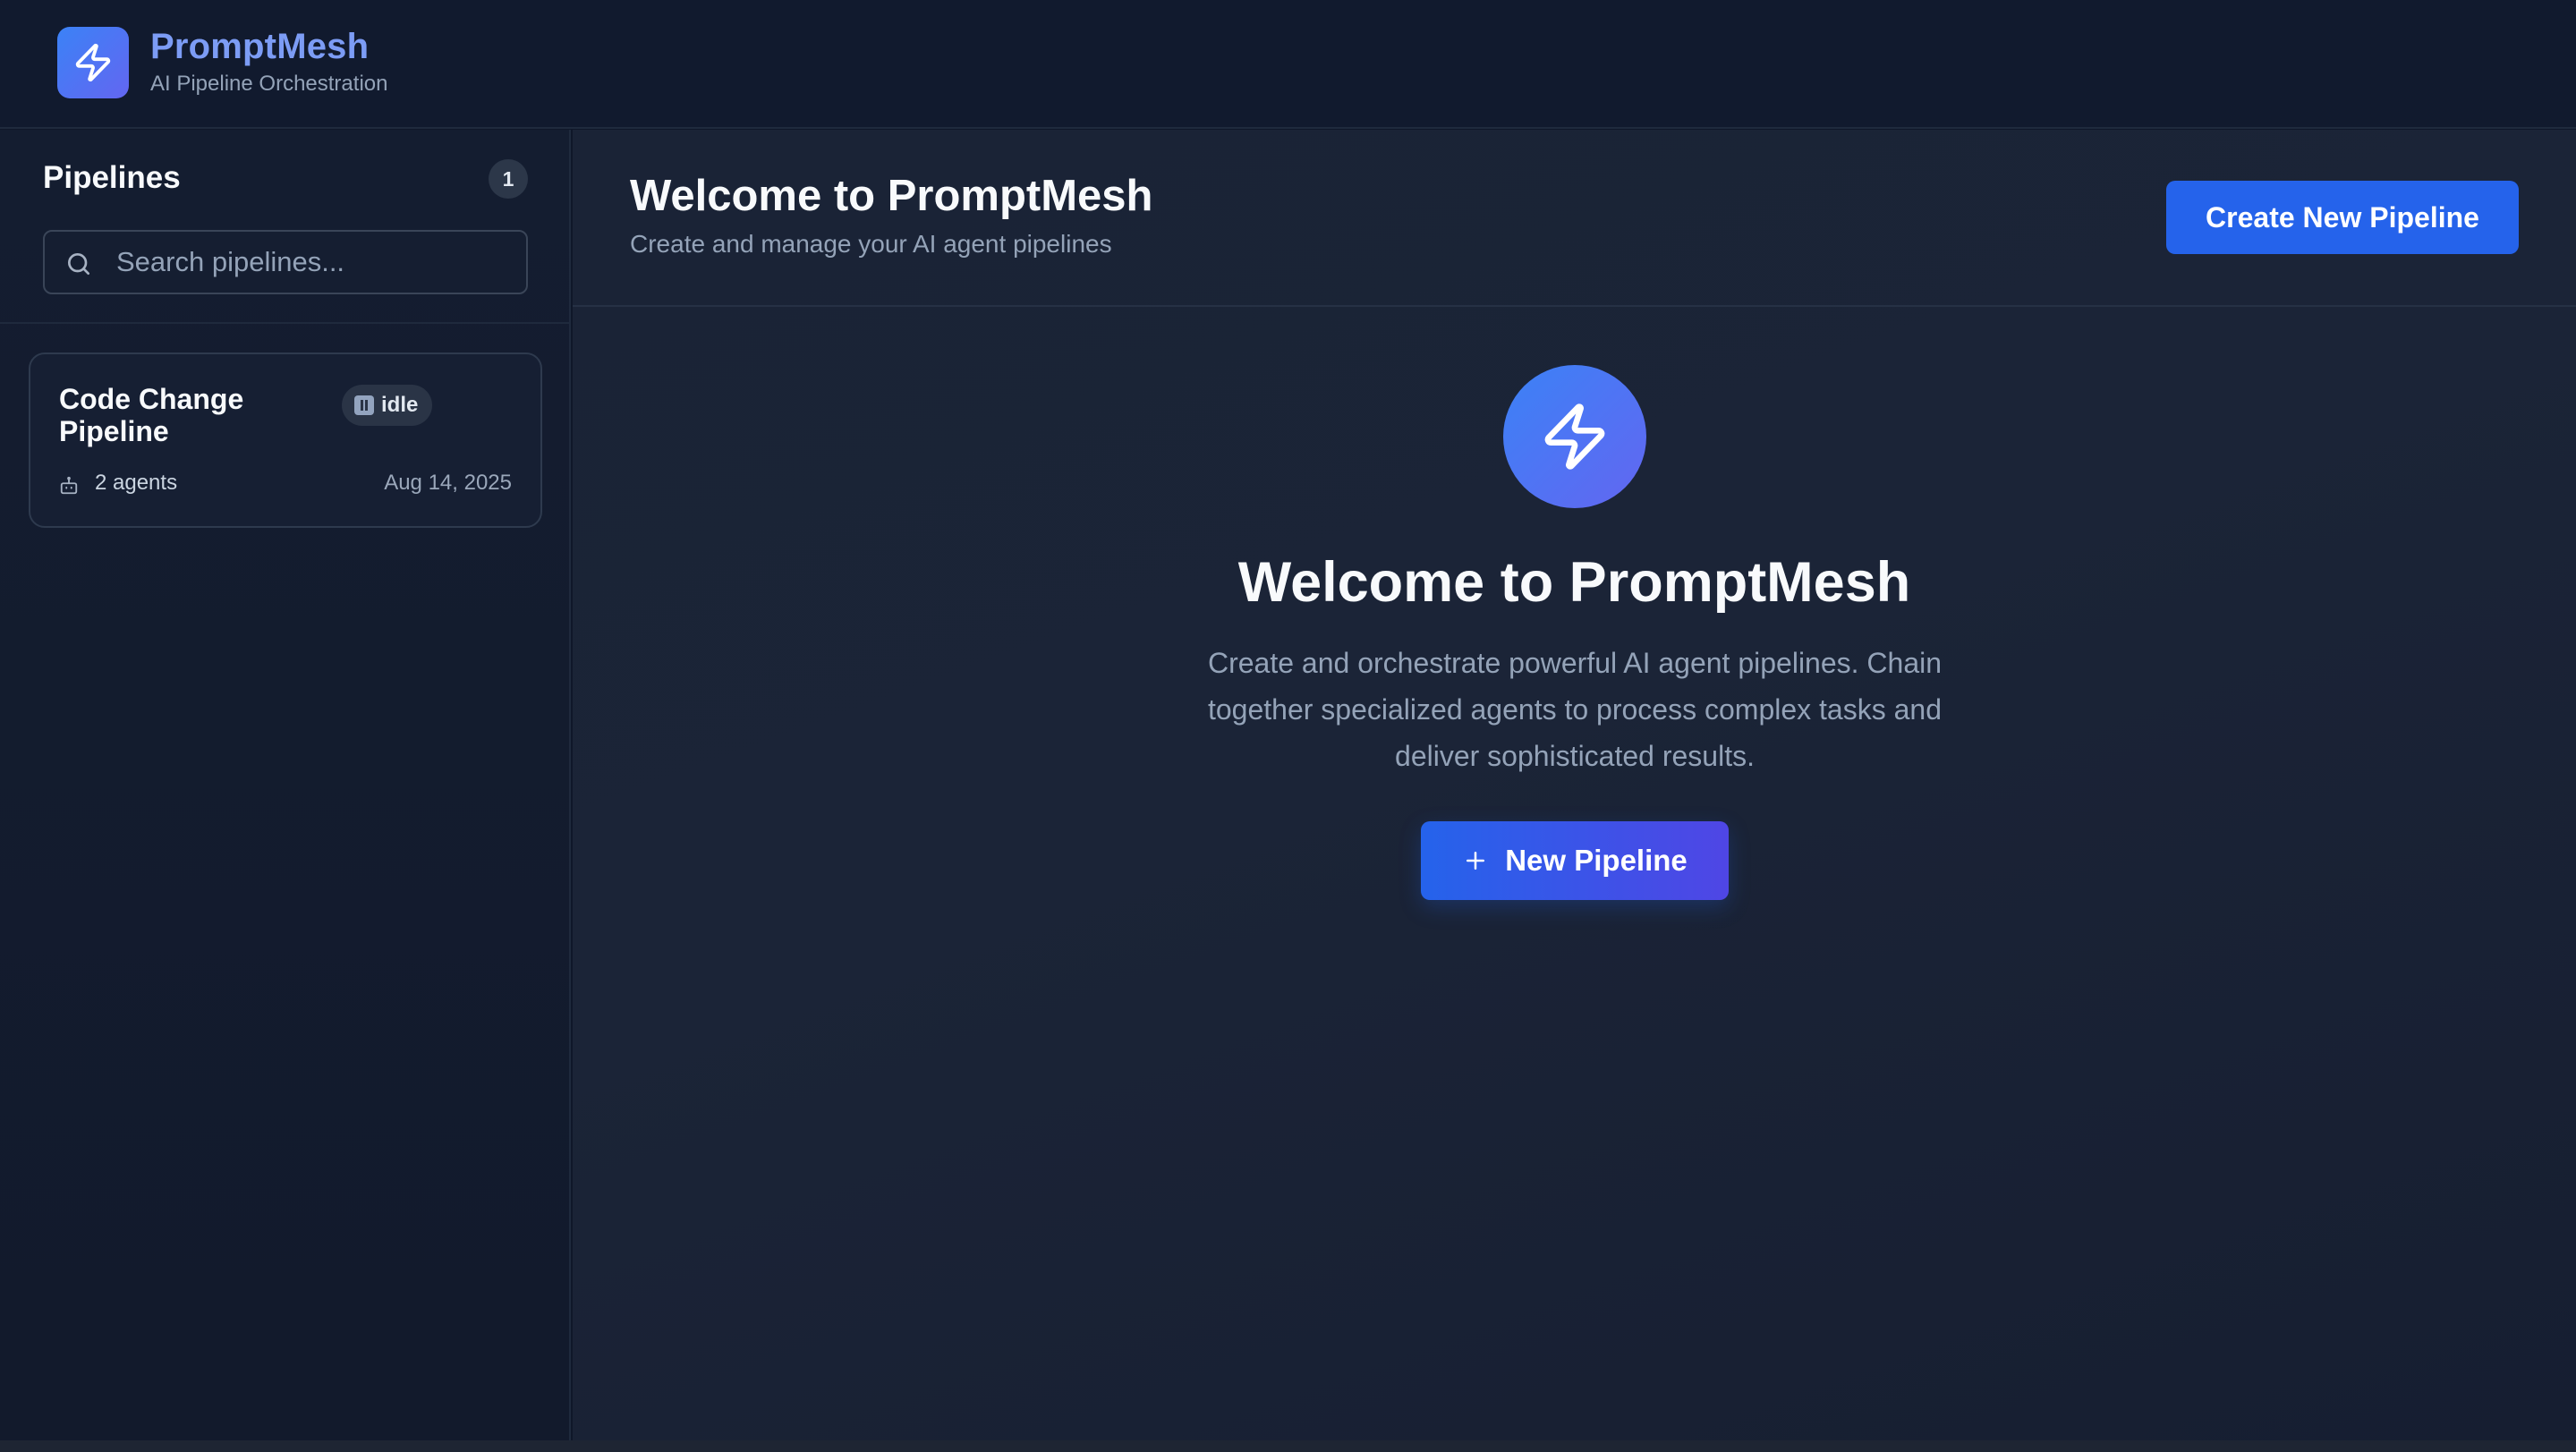 This screenshot has width=2576, height=1452. What do you see at coordinates (151, 415) in the screenshot?
I see `pipeline-name: Code Change Pipeline` at bounding box center [151, 415].